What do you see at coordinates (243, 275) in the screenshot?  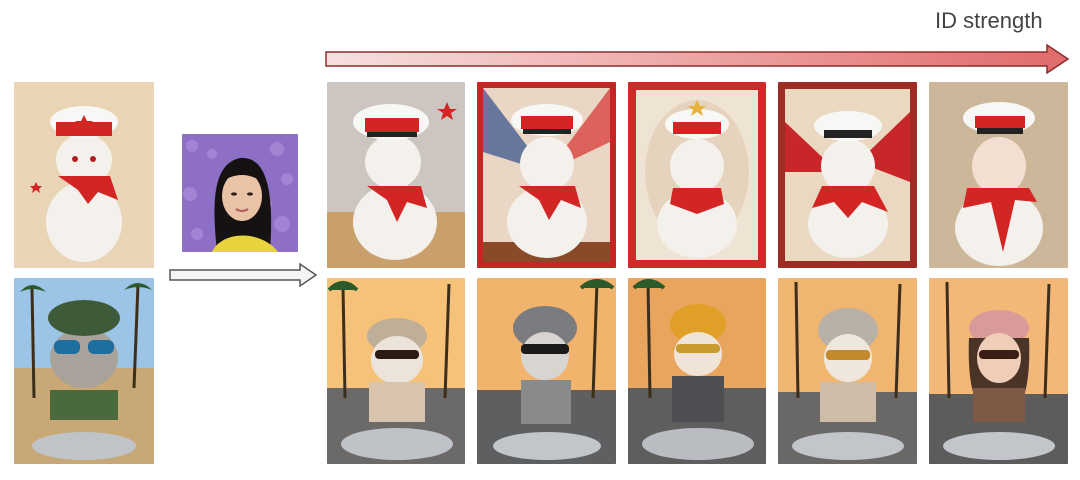 I see `transfer-arrow` at bounding box center [243, 275].